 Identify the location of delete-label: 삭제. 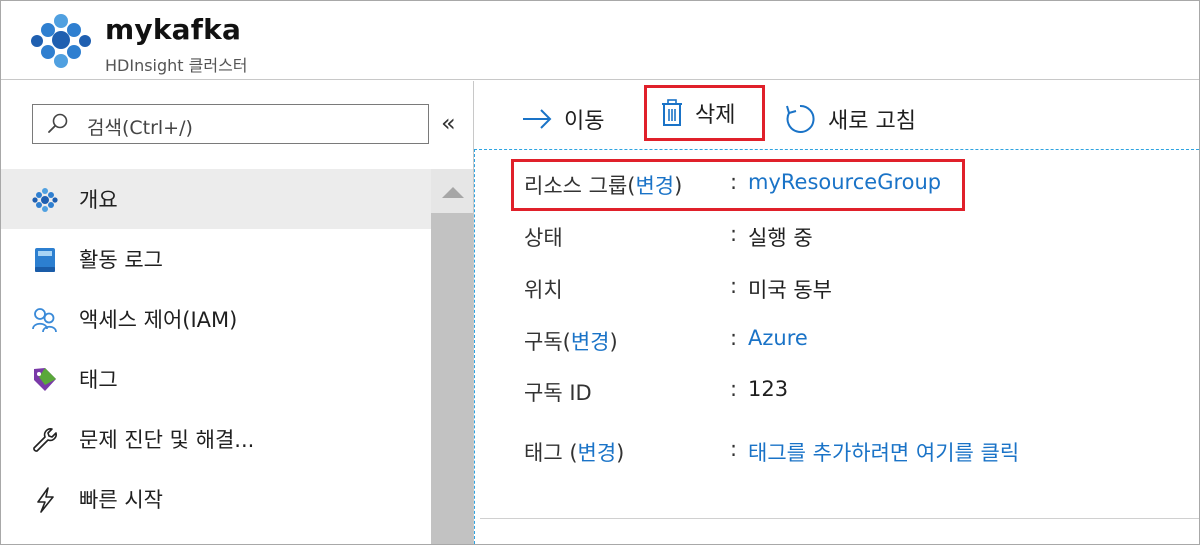
(715, 115).